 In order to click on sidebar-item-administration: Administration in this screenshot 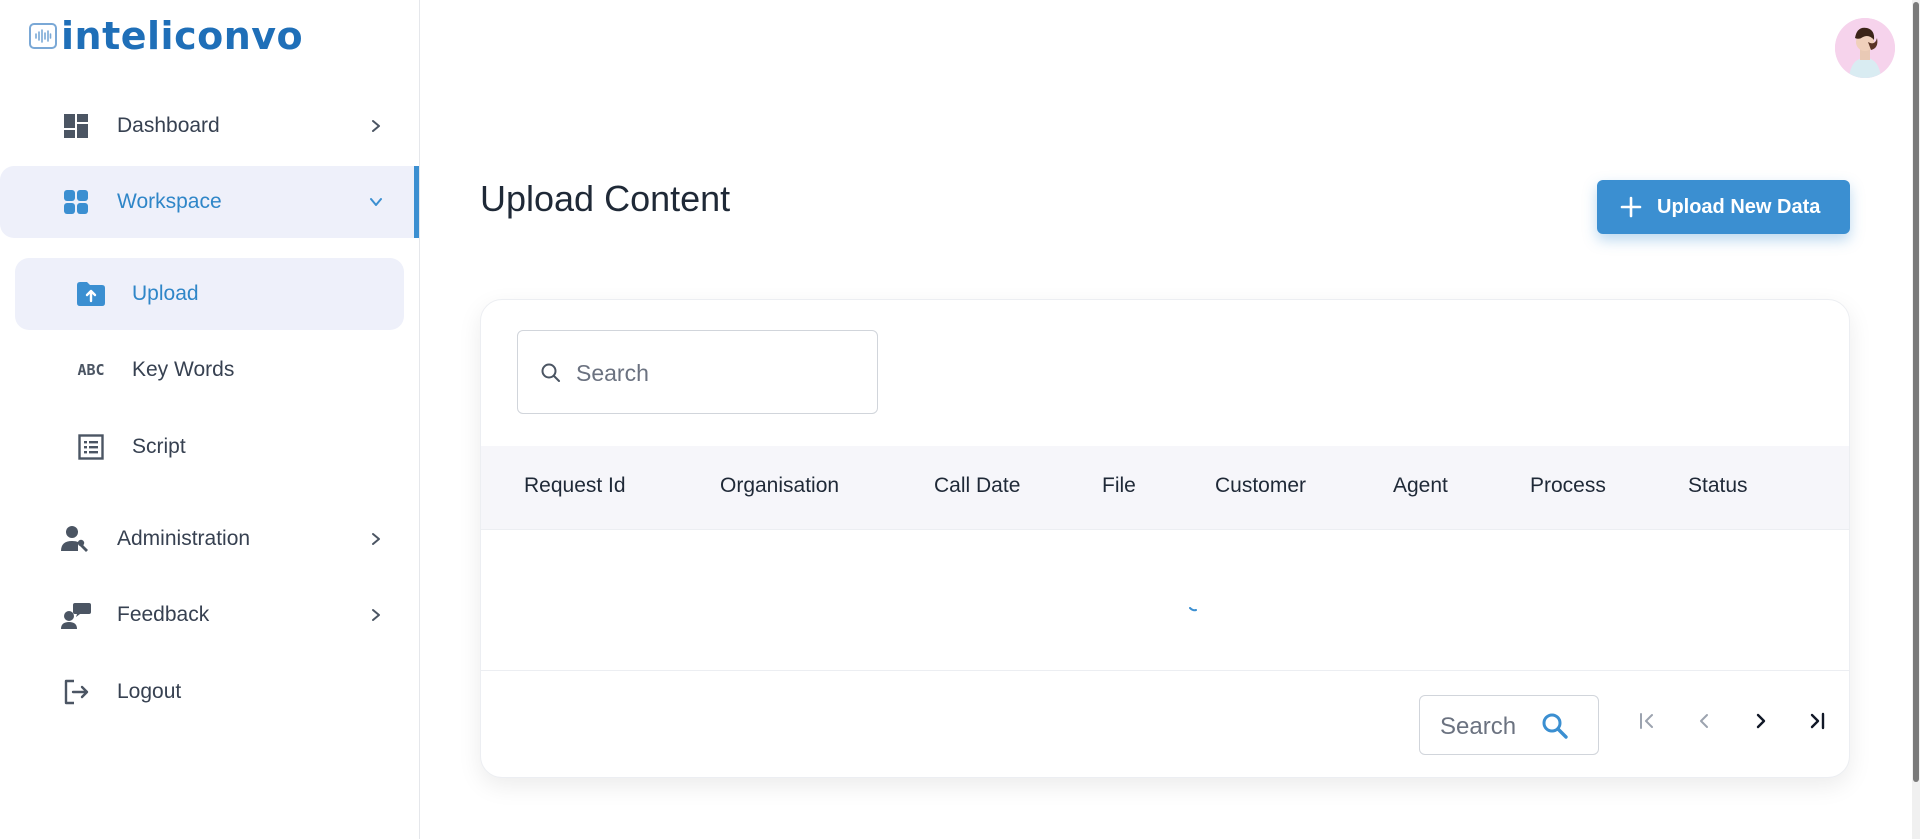, I will do `click(209, 539)`.